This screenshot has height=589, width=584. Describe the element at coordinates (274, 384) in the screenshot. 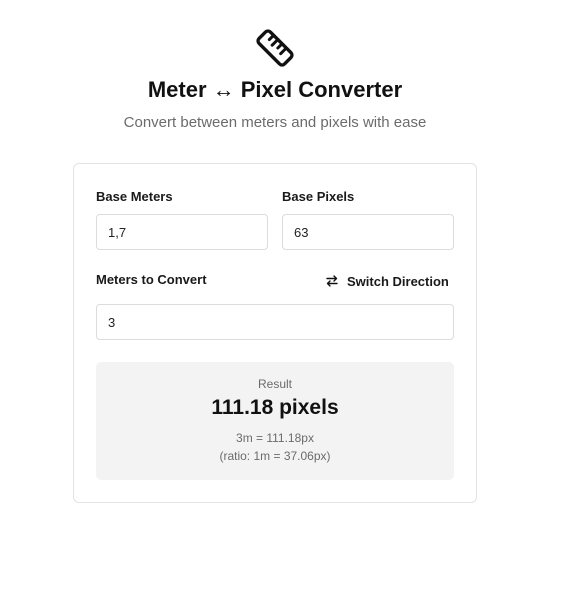

I see `result-label: Result` at that location.